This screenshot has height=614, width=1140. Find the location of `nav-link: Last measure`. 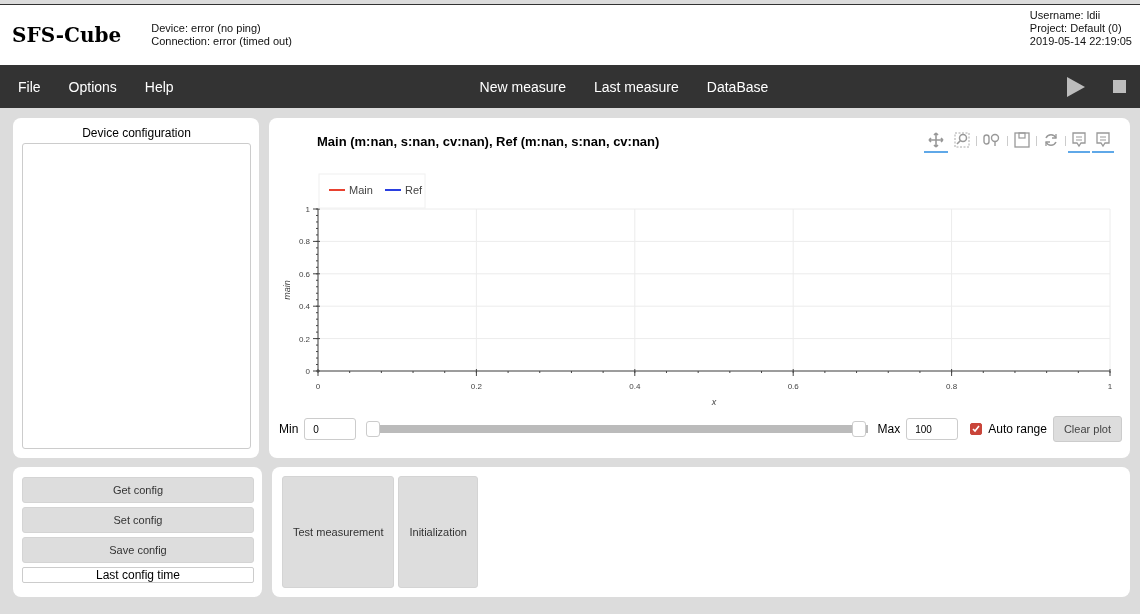

nav-link: Last measure is located at coordinates (636, 86).